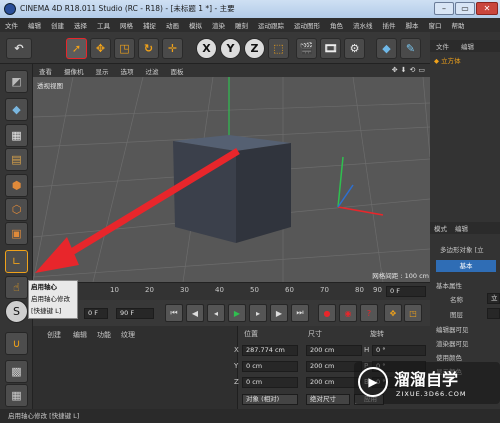 The width and height of the screenshot is (500, 423). Describe the element at coordinates (467, 46) in the screenshot. I see `om-menu-edit: 编辑` at that location.